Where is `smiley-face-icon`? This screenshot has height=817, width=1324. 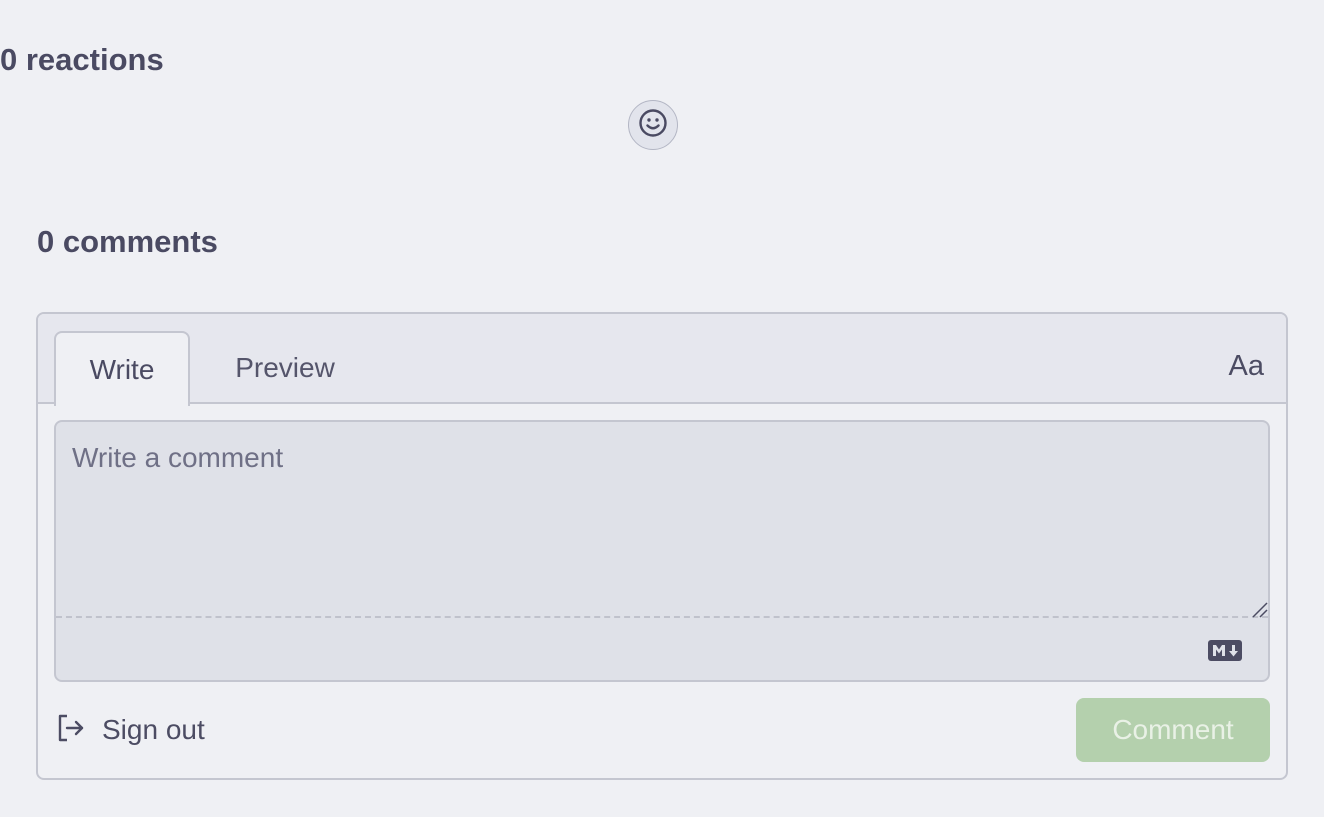
smiley-face-icon is located at coordinates (653, 125).